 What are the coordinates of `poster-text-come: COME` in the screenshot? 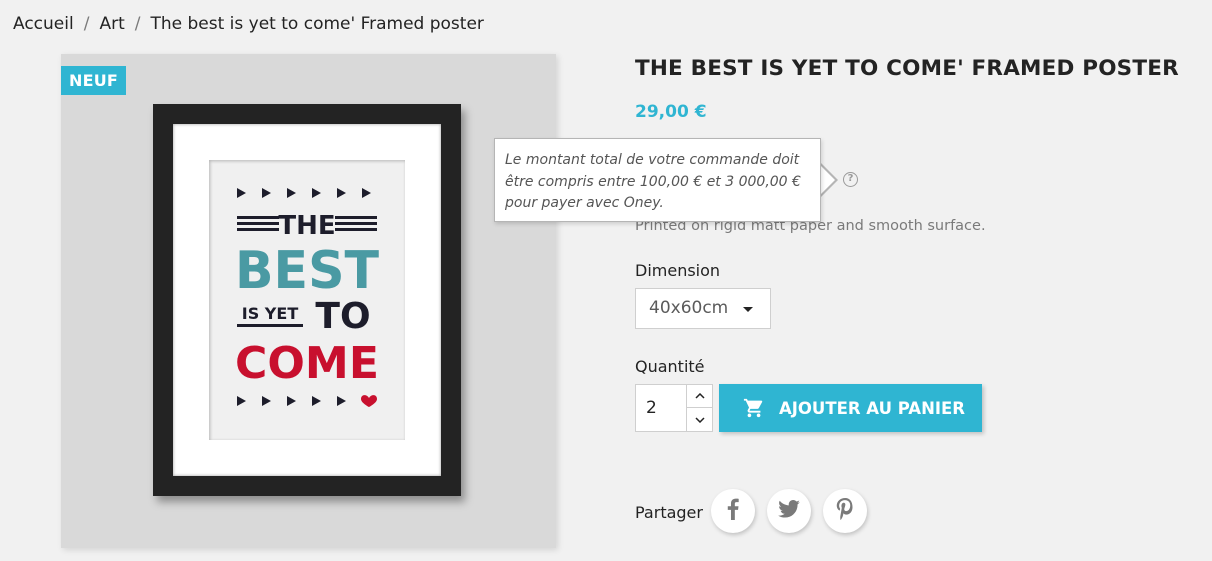 It's located at (307, 363).